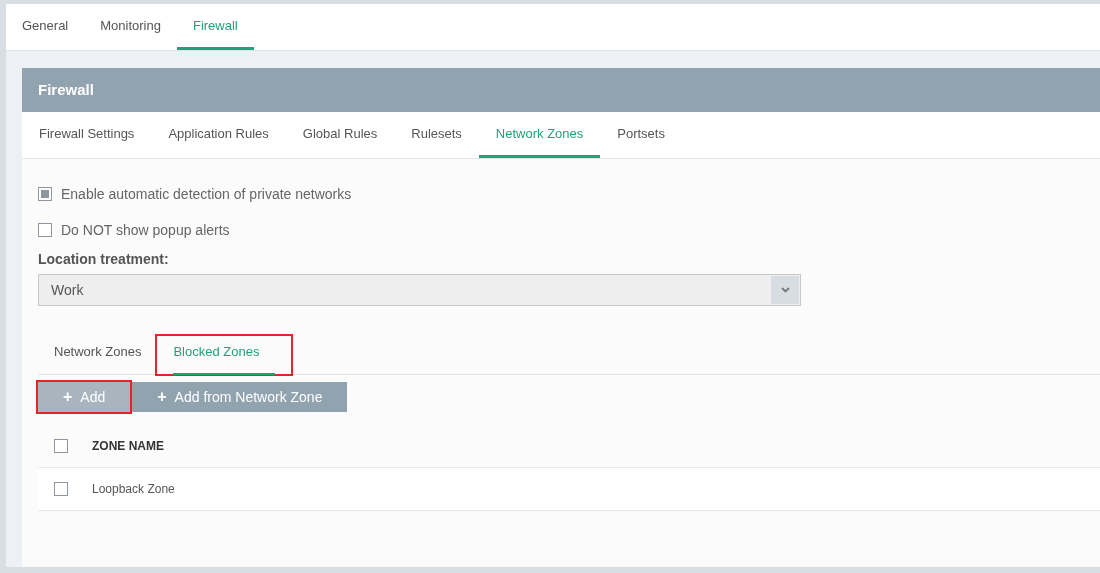 The width and height of the screenshot is (1100, 573). I want to click on column-header: ZONE NAME, so click(128, 446).